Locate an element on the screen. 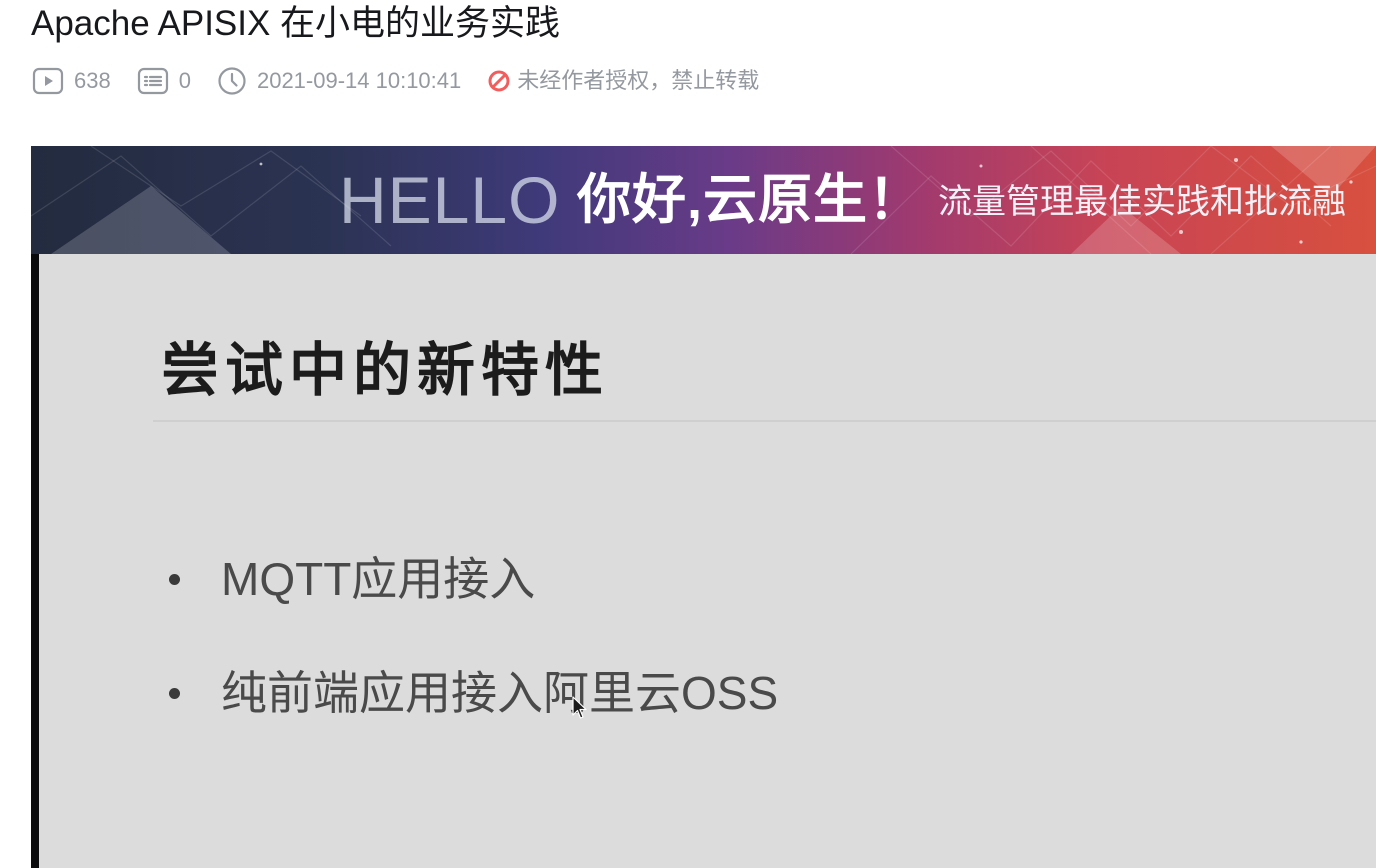  bullet-text: 纯前端应用接入阿里云OSS is located at coordinates (500, 693).